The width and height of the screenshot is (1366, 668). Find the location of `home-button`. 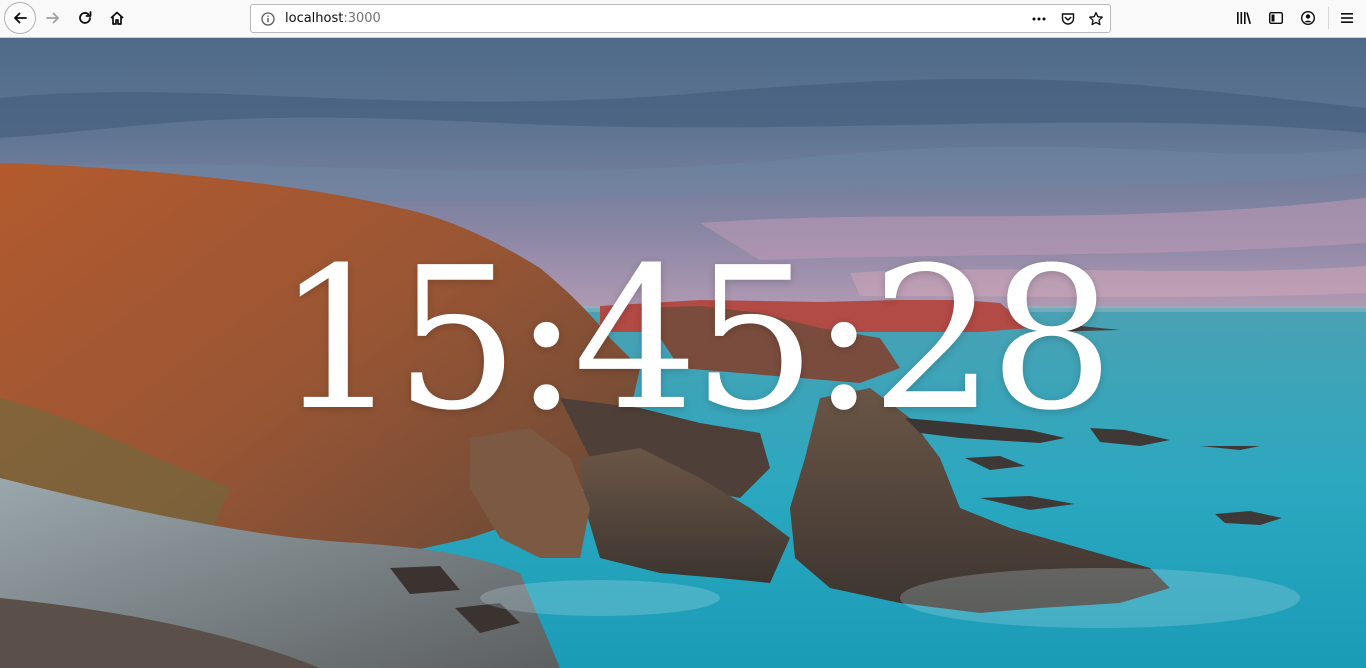

home-button is located at coordinates (117, 18).